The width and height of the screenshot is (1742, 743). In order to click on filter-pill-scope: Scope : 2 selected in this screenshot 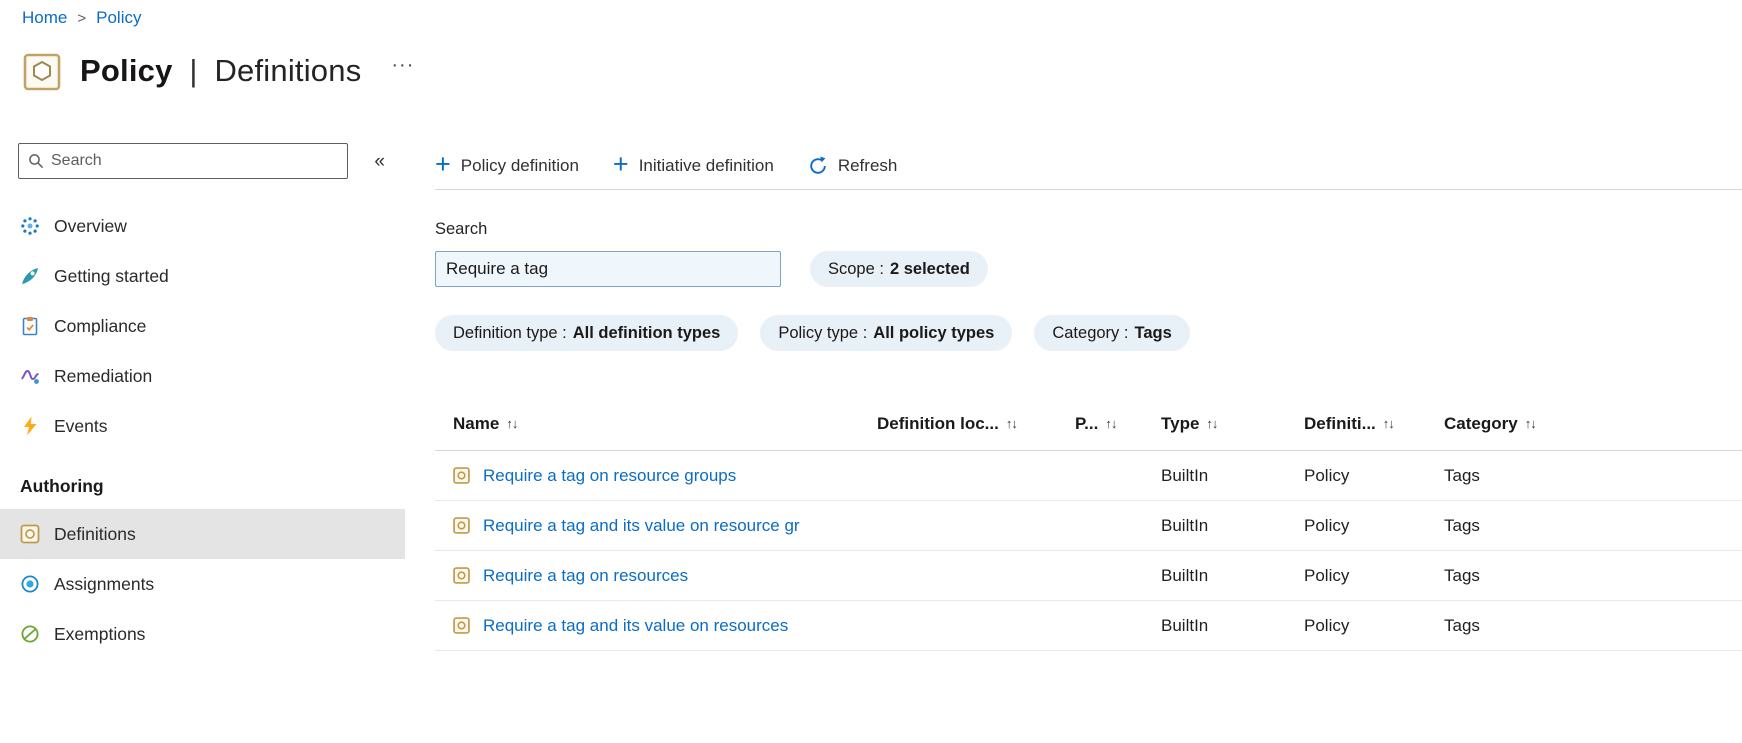, I will do `click(899, 269)`.